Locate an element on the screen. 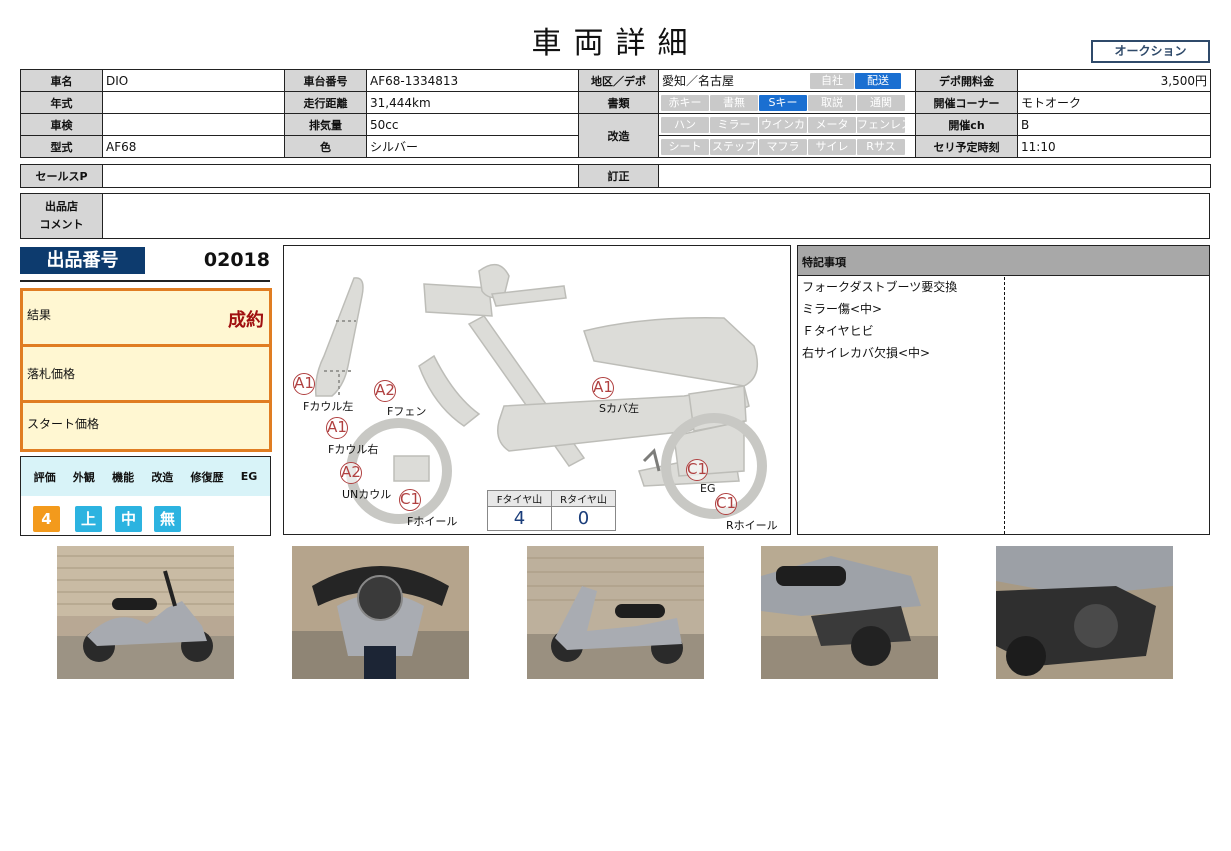 Image resolution: width=1231 pixels, height=851 pixels. photo-meter is located at coordinates (380, 612).